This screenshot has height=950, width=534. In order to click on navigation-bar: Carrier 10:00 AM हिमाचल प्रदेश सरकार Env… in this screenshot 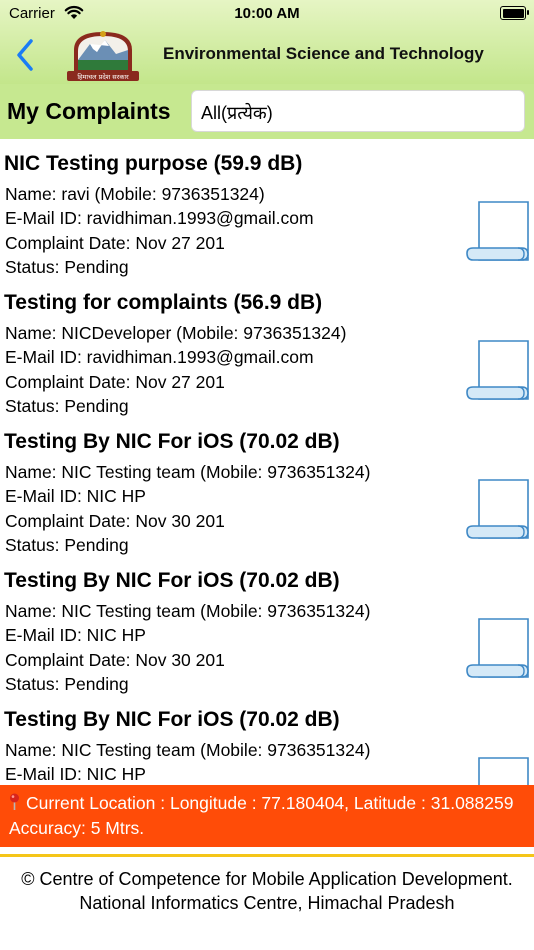, I will do `click(267, 42)`.